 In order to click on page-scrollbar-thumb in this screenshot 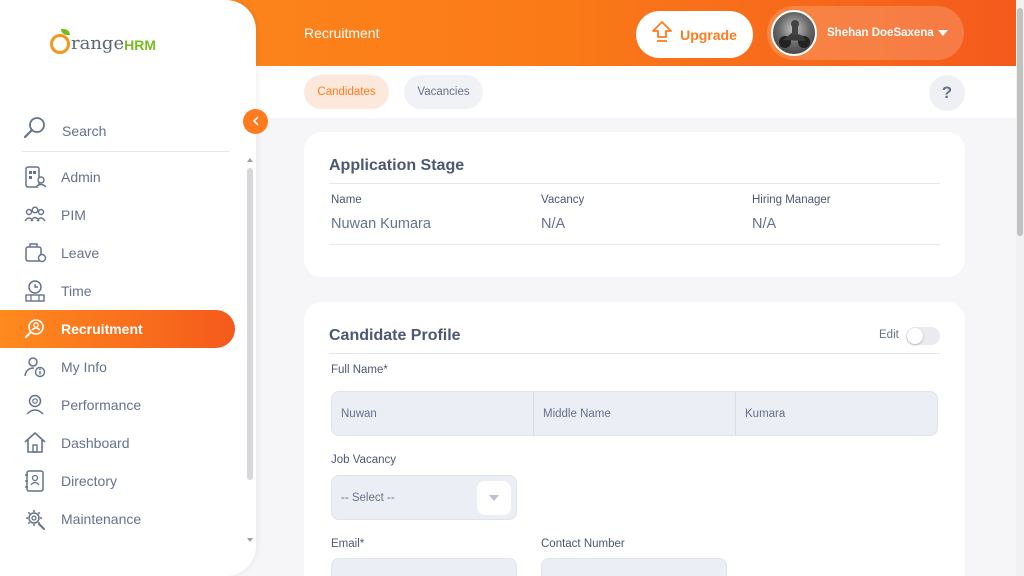, I will do `click(1020, 122)`.